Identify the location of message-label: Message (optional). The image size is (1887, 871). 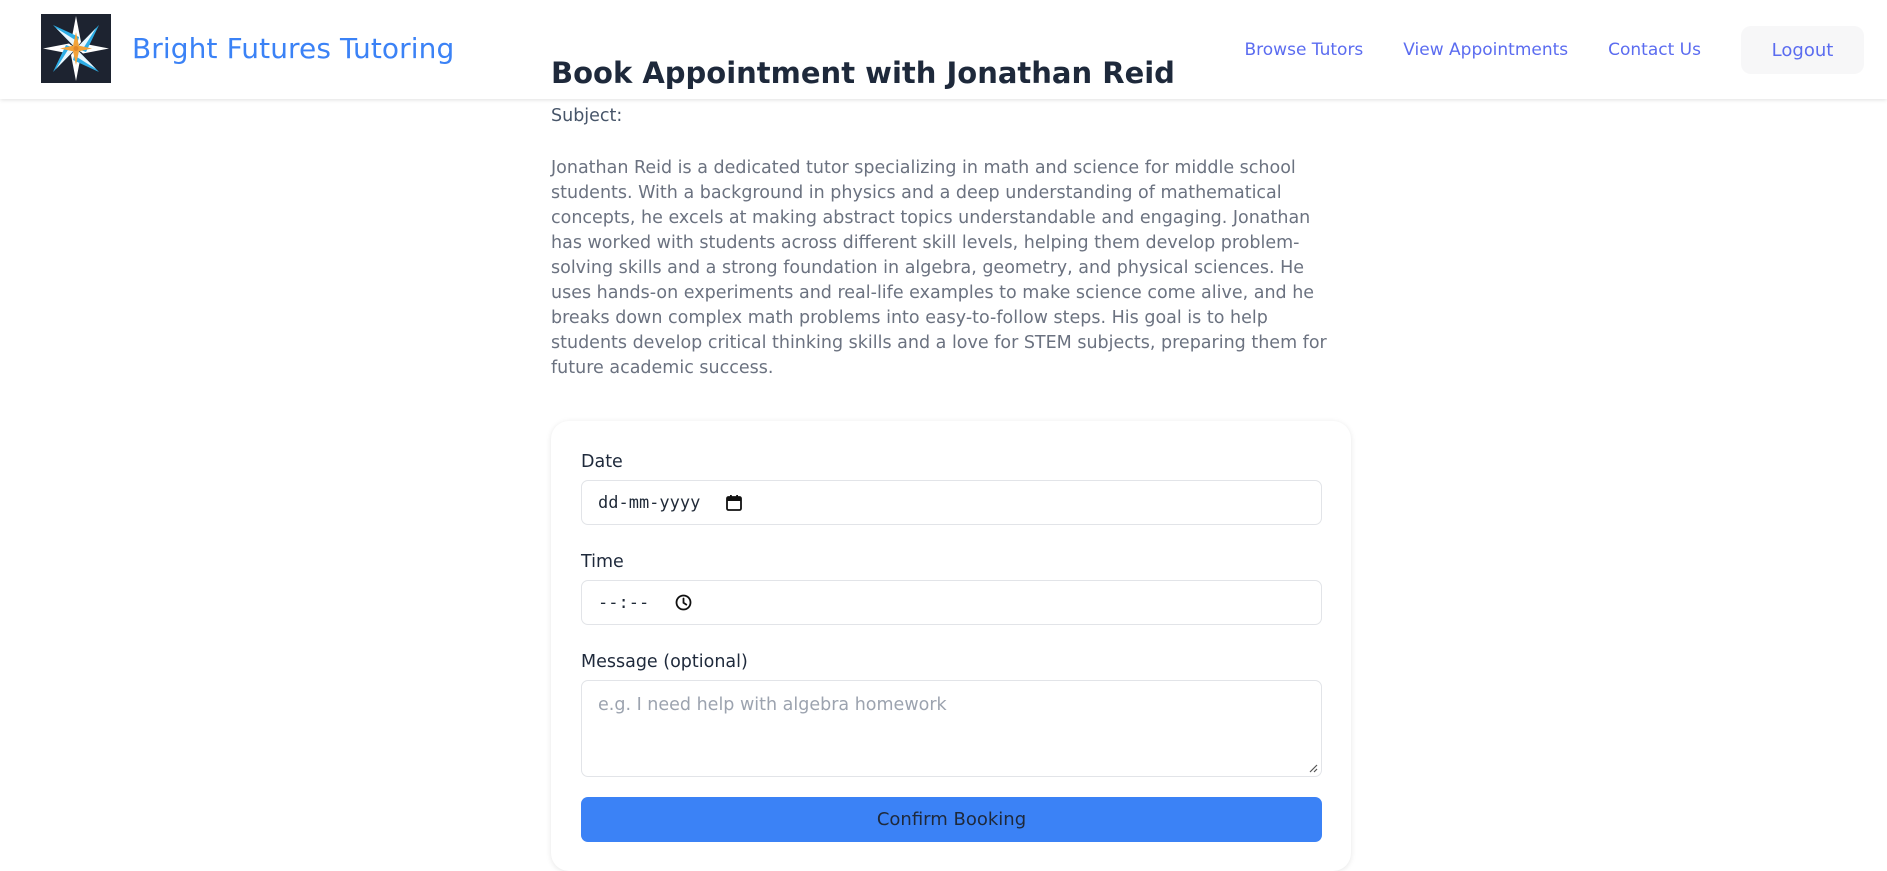
(664, 662).